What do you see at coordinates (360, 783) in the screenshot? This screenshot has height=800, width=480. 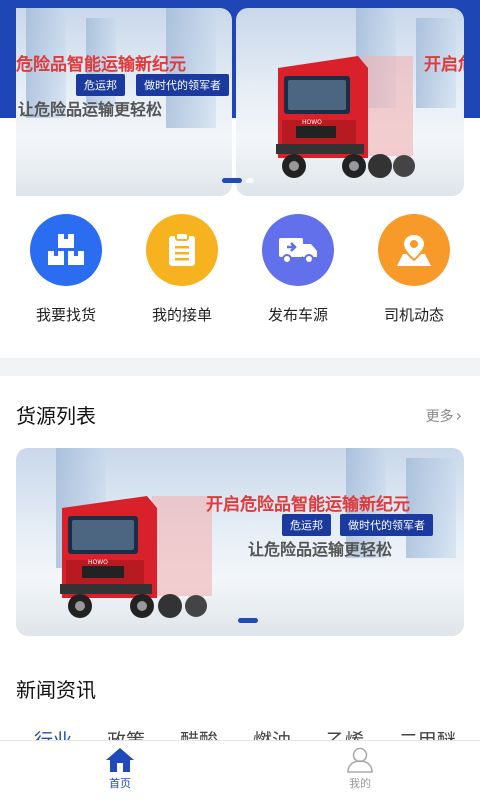 I see `nav-mine-label: 我的` at bounding box center [360, 783].